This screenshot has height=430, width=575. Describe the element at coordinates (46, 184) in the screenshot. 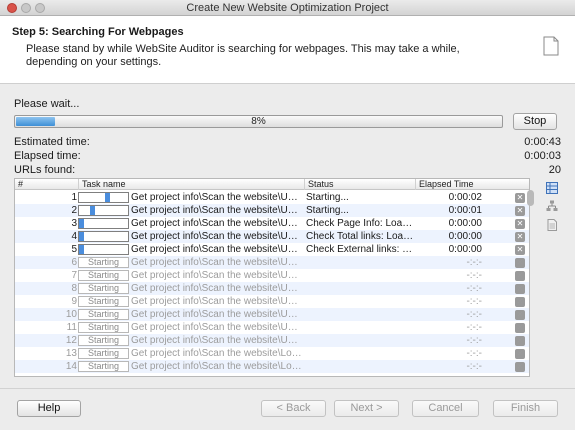

I see `column-header-number: #` at that location.